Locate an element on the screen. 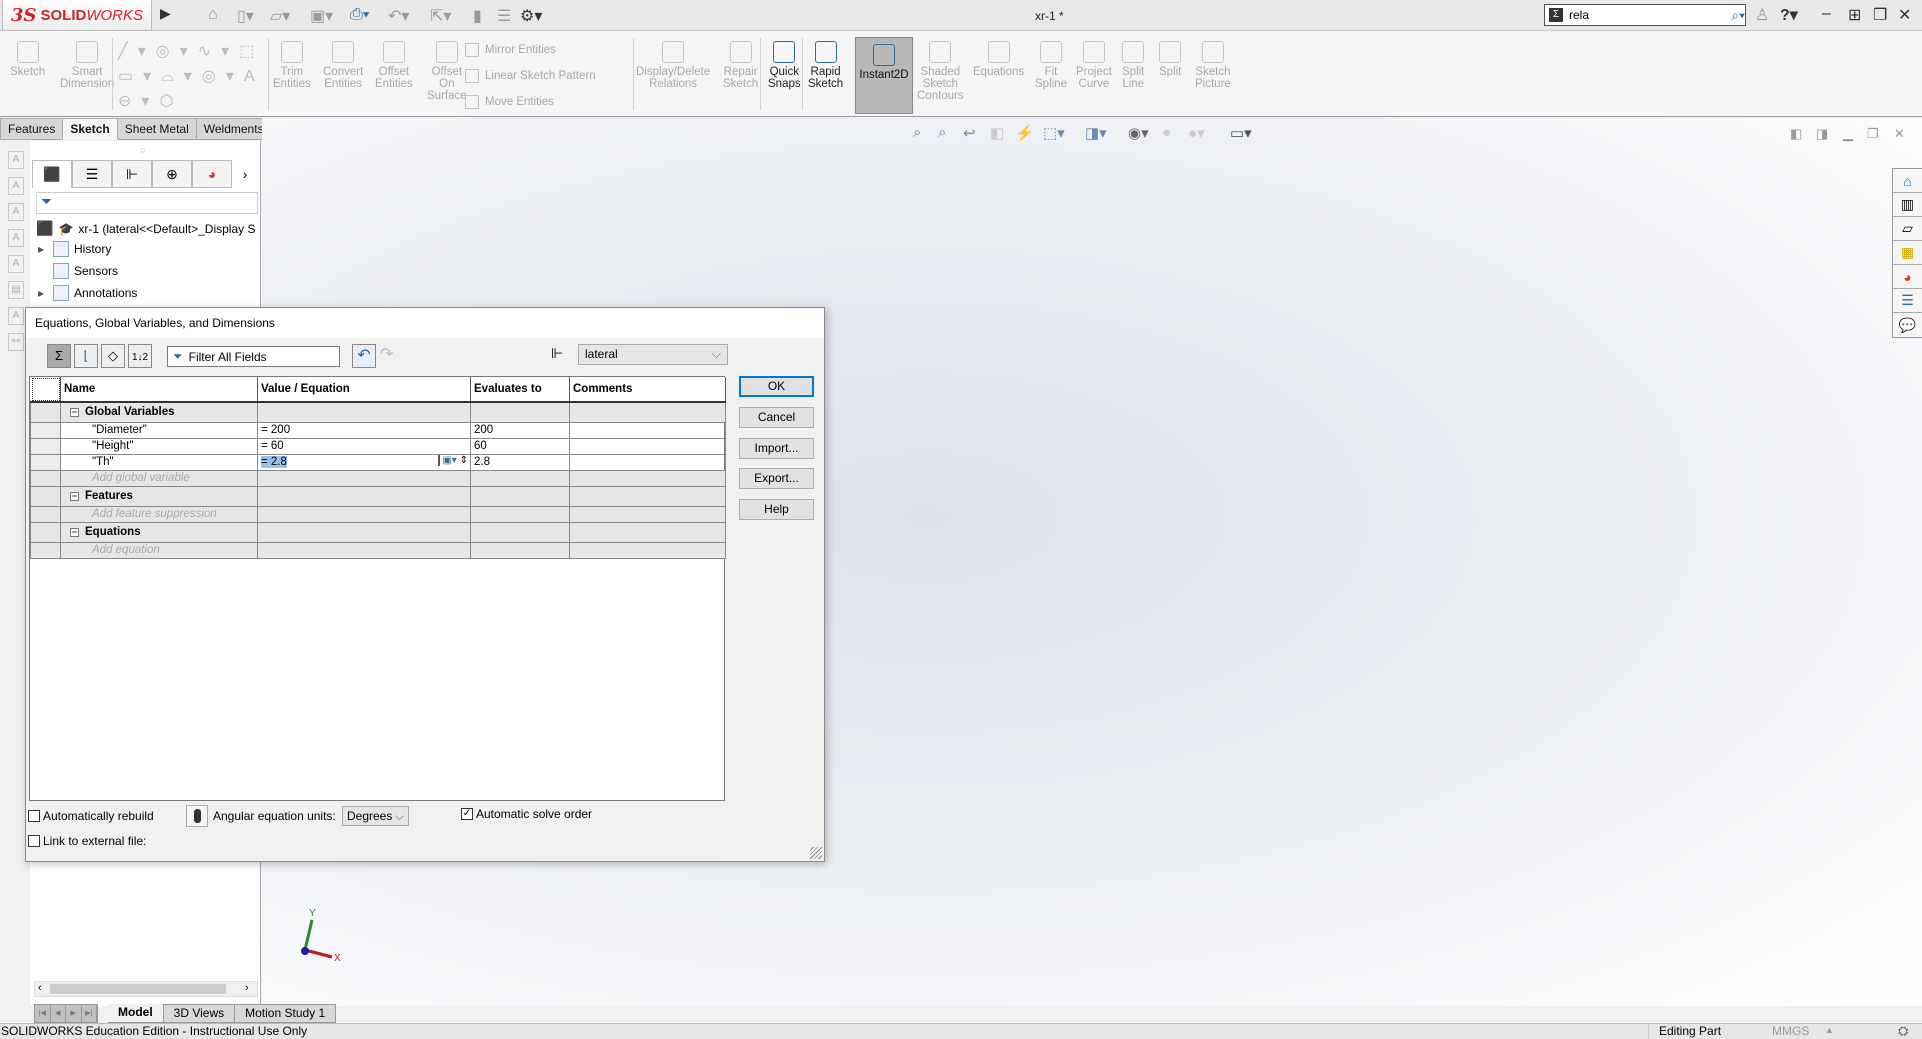  search-input: rela is located at coordinates (1647, 15).